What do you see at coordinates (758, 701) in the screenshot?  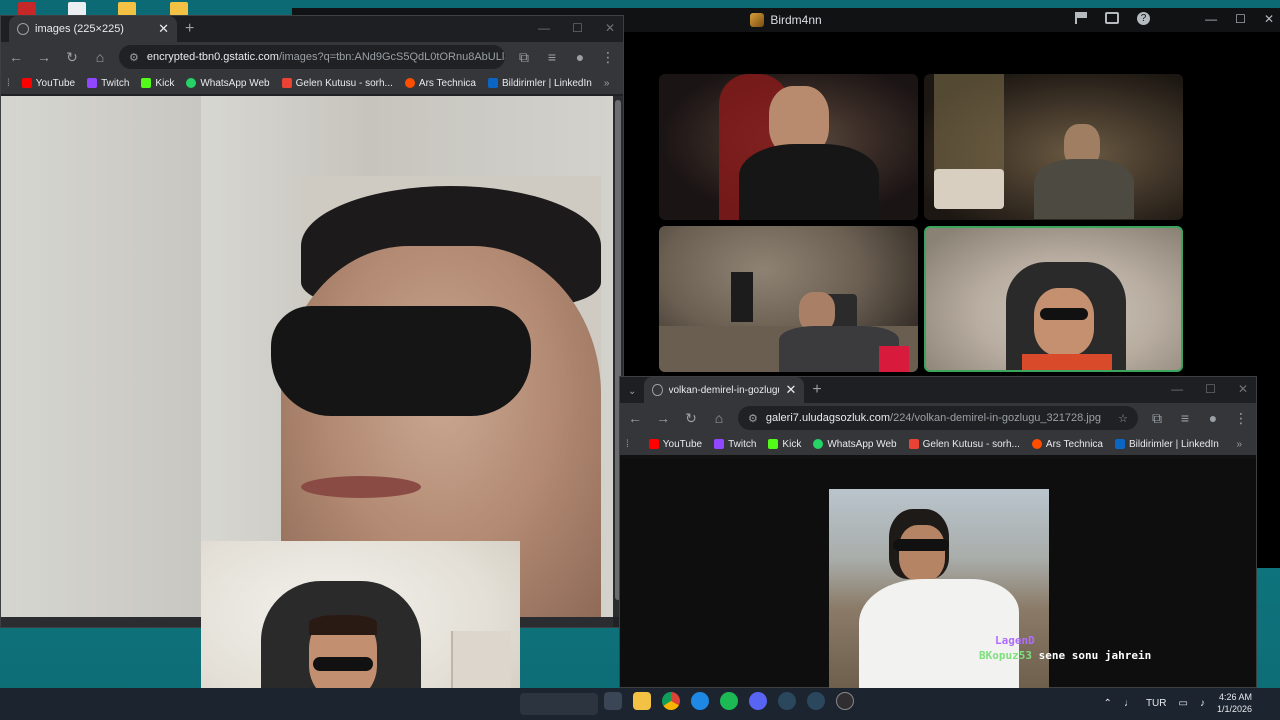 I see `discord-icon` at bounding box center [758, 701].